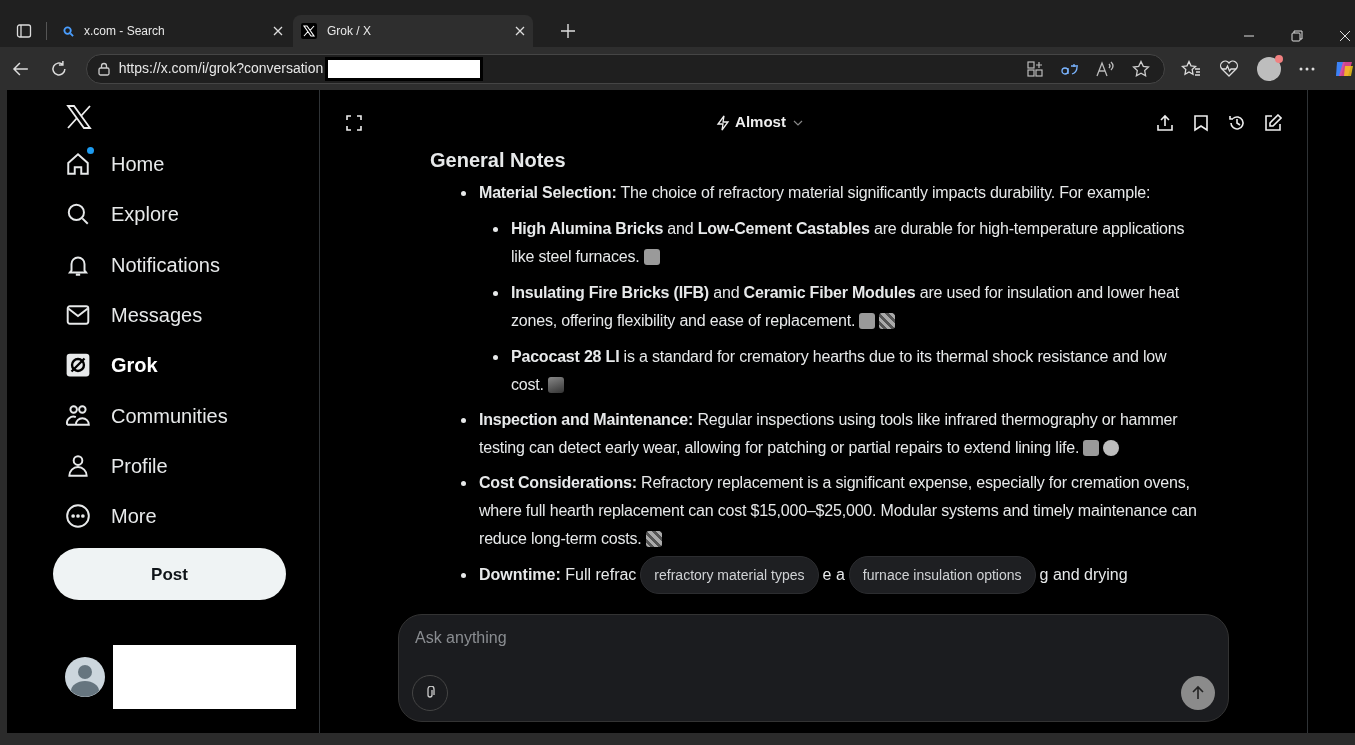  What do you see at coordinates (829, 434) in the screenshot?
I see `list-text: Inspection and Maintenance: Regular inspections using tools like infrared thermography or hammer testing can detect early wear, allowing for patching or partial repairs to extend lining life.` at bounding box center [829, 434].